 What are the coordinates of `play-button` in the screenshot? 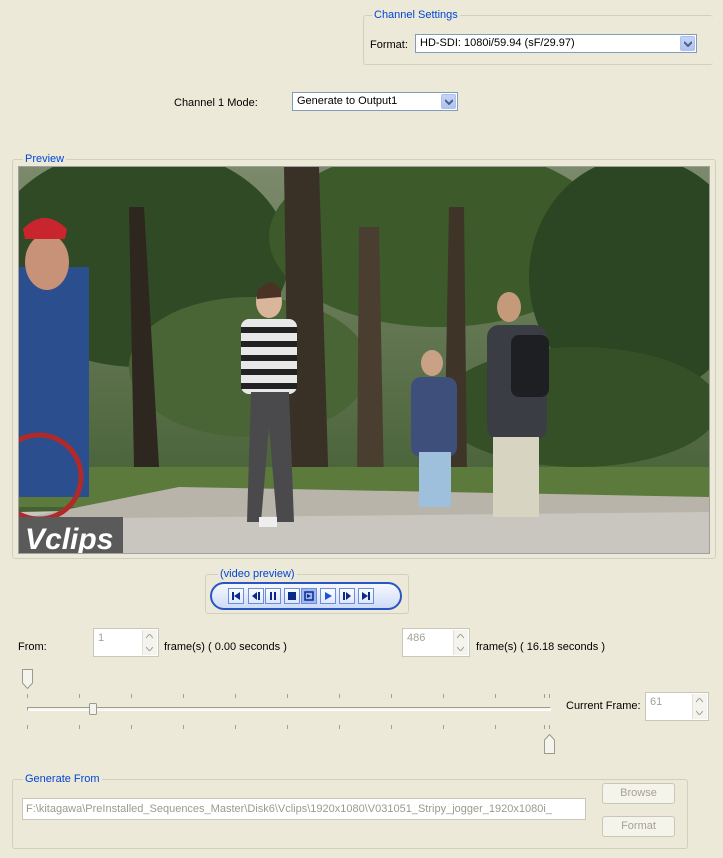 It's located at (328, 596).